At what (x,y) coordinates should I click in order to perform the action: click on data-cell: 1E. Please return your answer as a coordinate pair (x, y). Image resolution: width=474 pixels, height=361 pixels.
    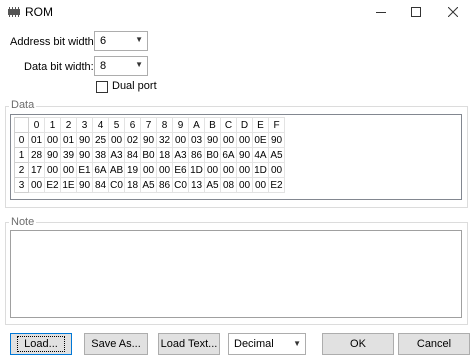
    Looking at the image, I should click on (68, 185).